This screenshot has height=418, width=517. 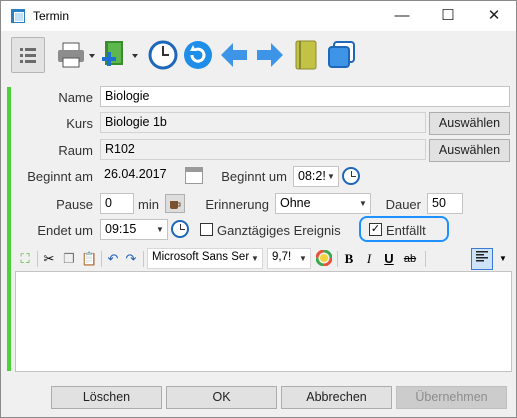 I want to click on font-size-select: 9,7! ▼, so click(x=289, y=258).